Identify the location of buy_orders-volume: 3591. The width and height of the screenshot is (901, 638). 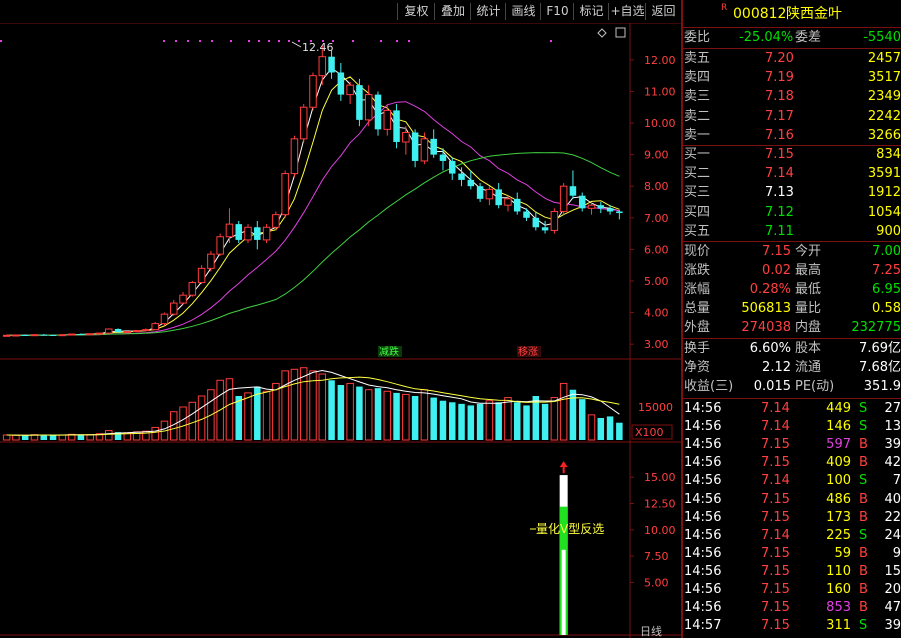
(884, 174).